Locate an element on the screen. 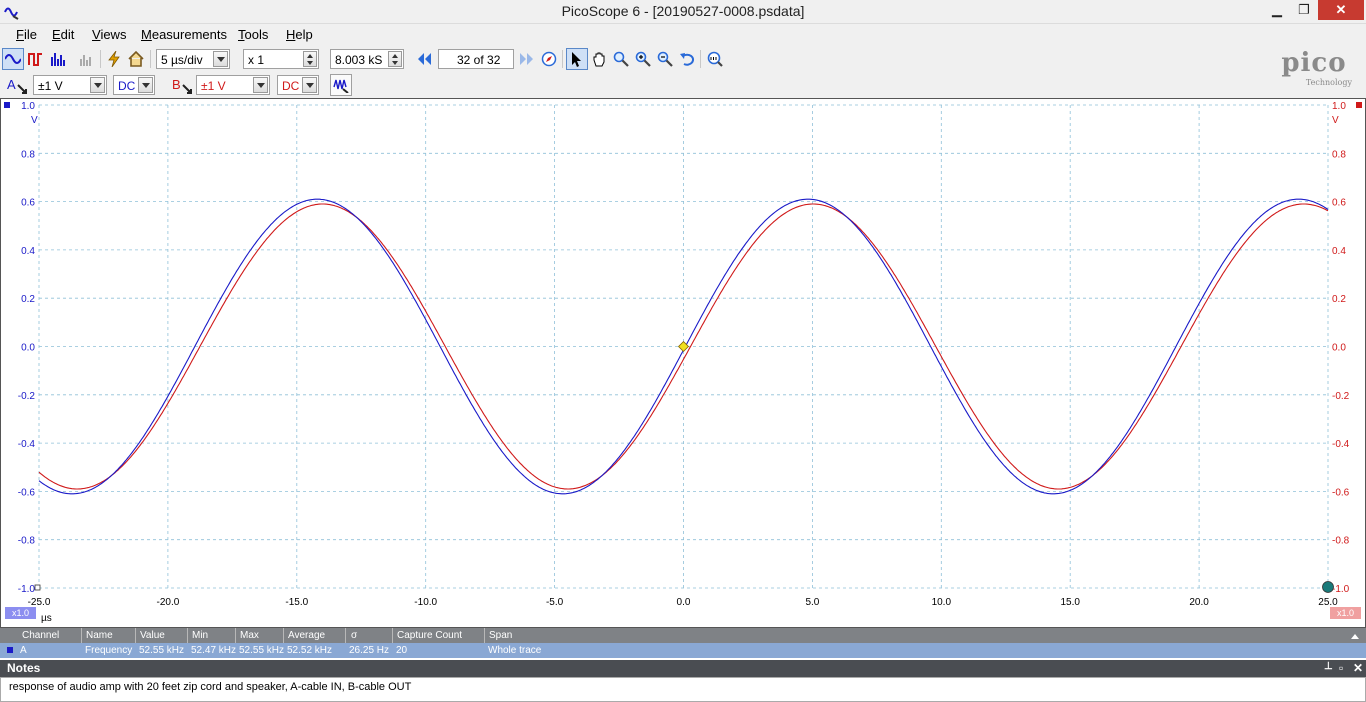 The image size is (1366, 702). samples-spinner: 8.003 kS is located at coordinates (367, 59).